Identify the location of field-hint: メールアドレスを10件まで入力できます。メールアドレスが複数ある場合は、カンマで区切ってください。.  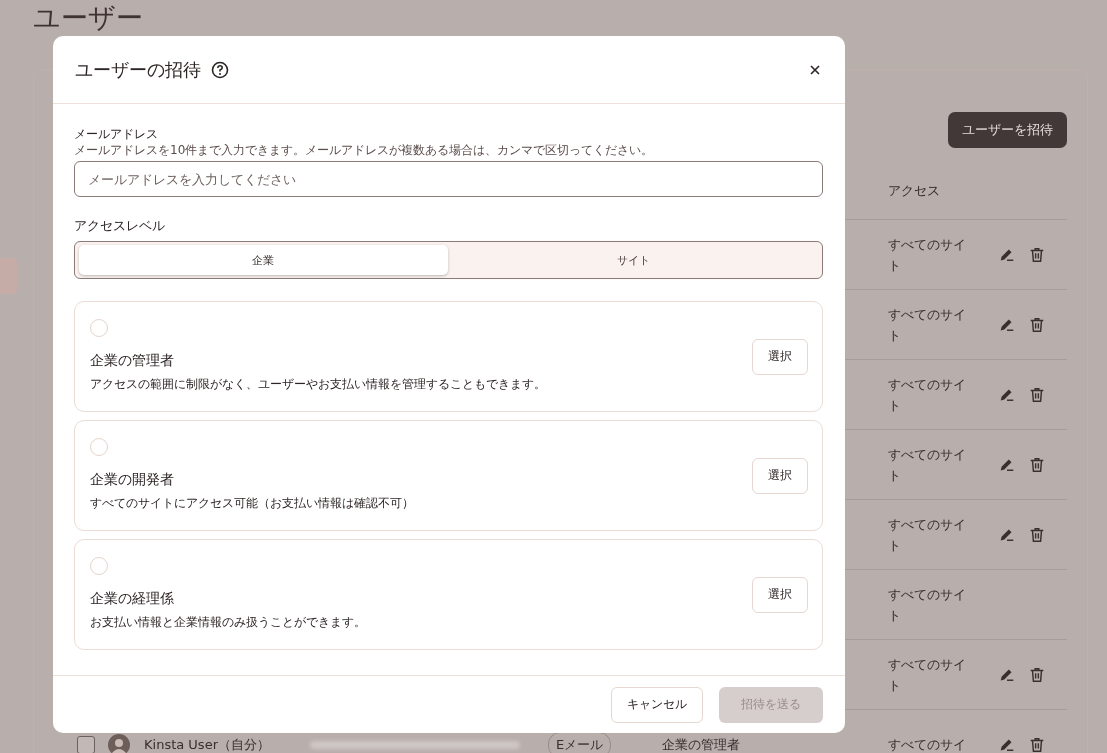
(364, 150).